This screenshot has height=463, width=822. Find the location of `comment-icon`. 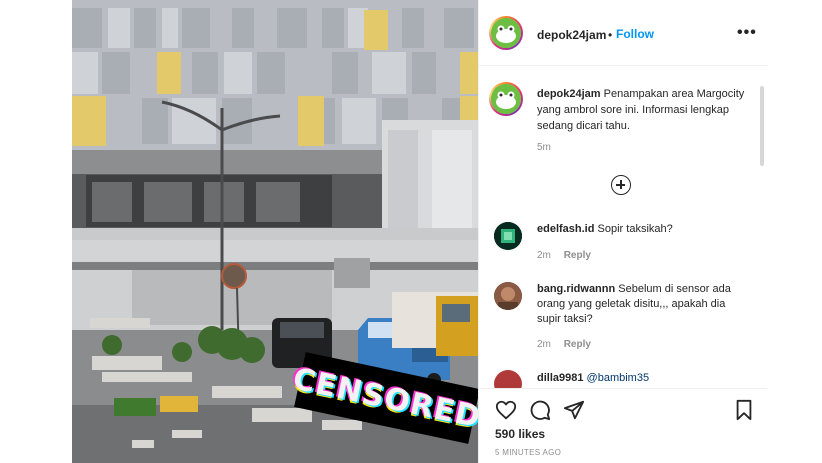

comment-icon is located at coordinates (540, 410).